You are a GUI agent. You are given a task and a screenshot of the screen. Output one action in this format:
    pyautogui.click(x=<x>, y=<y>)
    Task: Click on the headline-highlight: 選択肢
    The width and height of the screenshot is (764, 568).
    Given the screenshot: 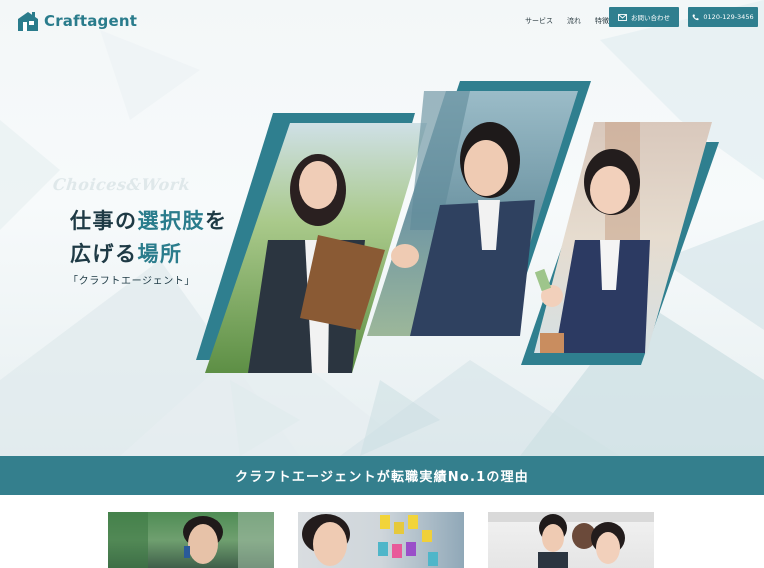 What is the action you would take?
    pyautogui.click(x=171, y=221)
    